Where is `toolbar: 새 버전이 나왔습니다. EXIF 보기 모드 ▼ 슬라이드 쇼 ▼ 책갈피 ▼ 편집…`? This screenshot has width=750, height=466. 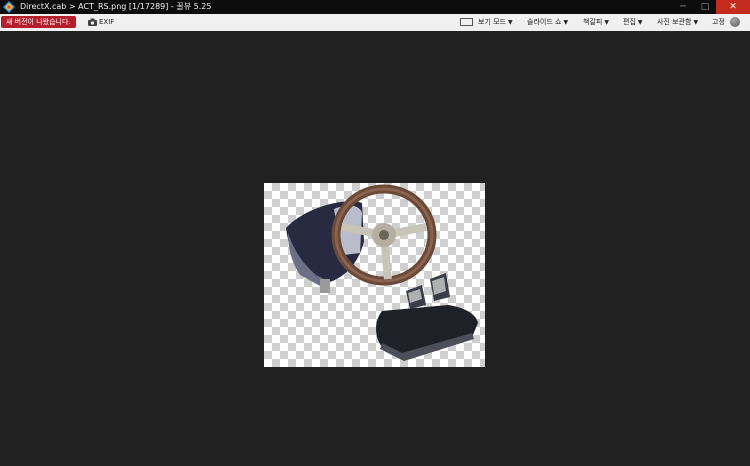 toolbar: 새 버전이 나왔습니다. EXIF 보기 모드 ▼ 슬라이드 쇼 ▼ 책갈피 ▼ 편집… is located at coordinates (375, 22).